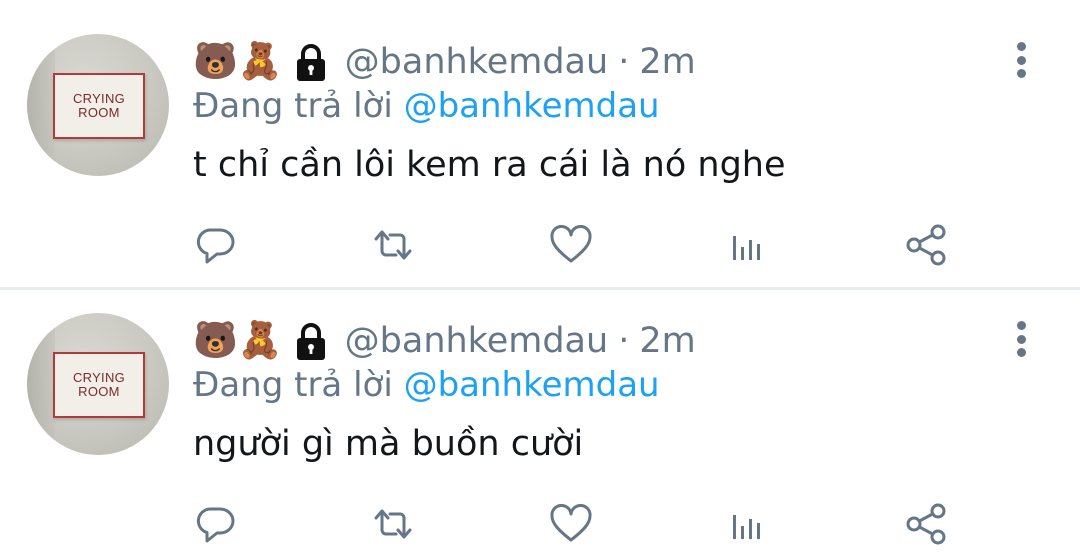  I want to click on tweet-text: người gì mà buồn cười, so click(388, 444).